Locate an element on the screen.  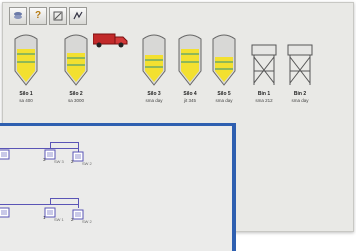
silo-name: Silo 5 is located at coordinates (224, 94).